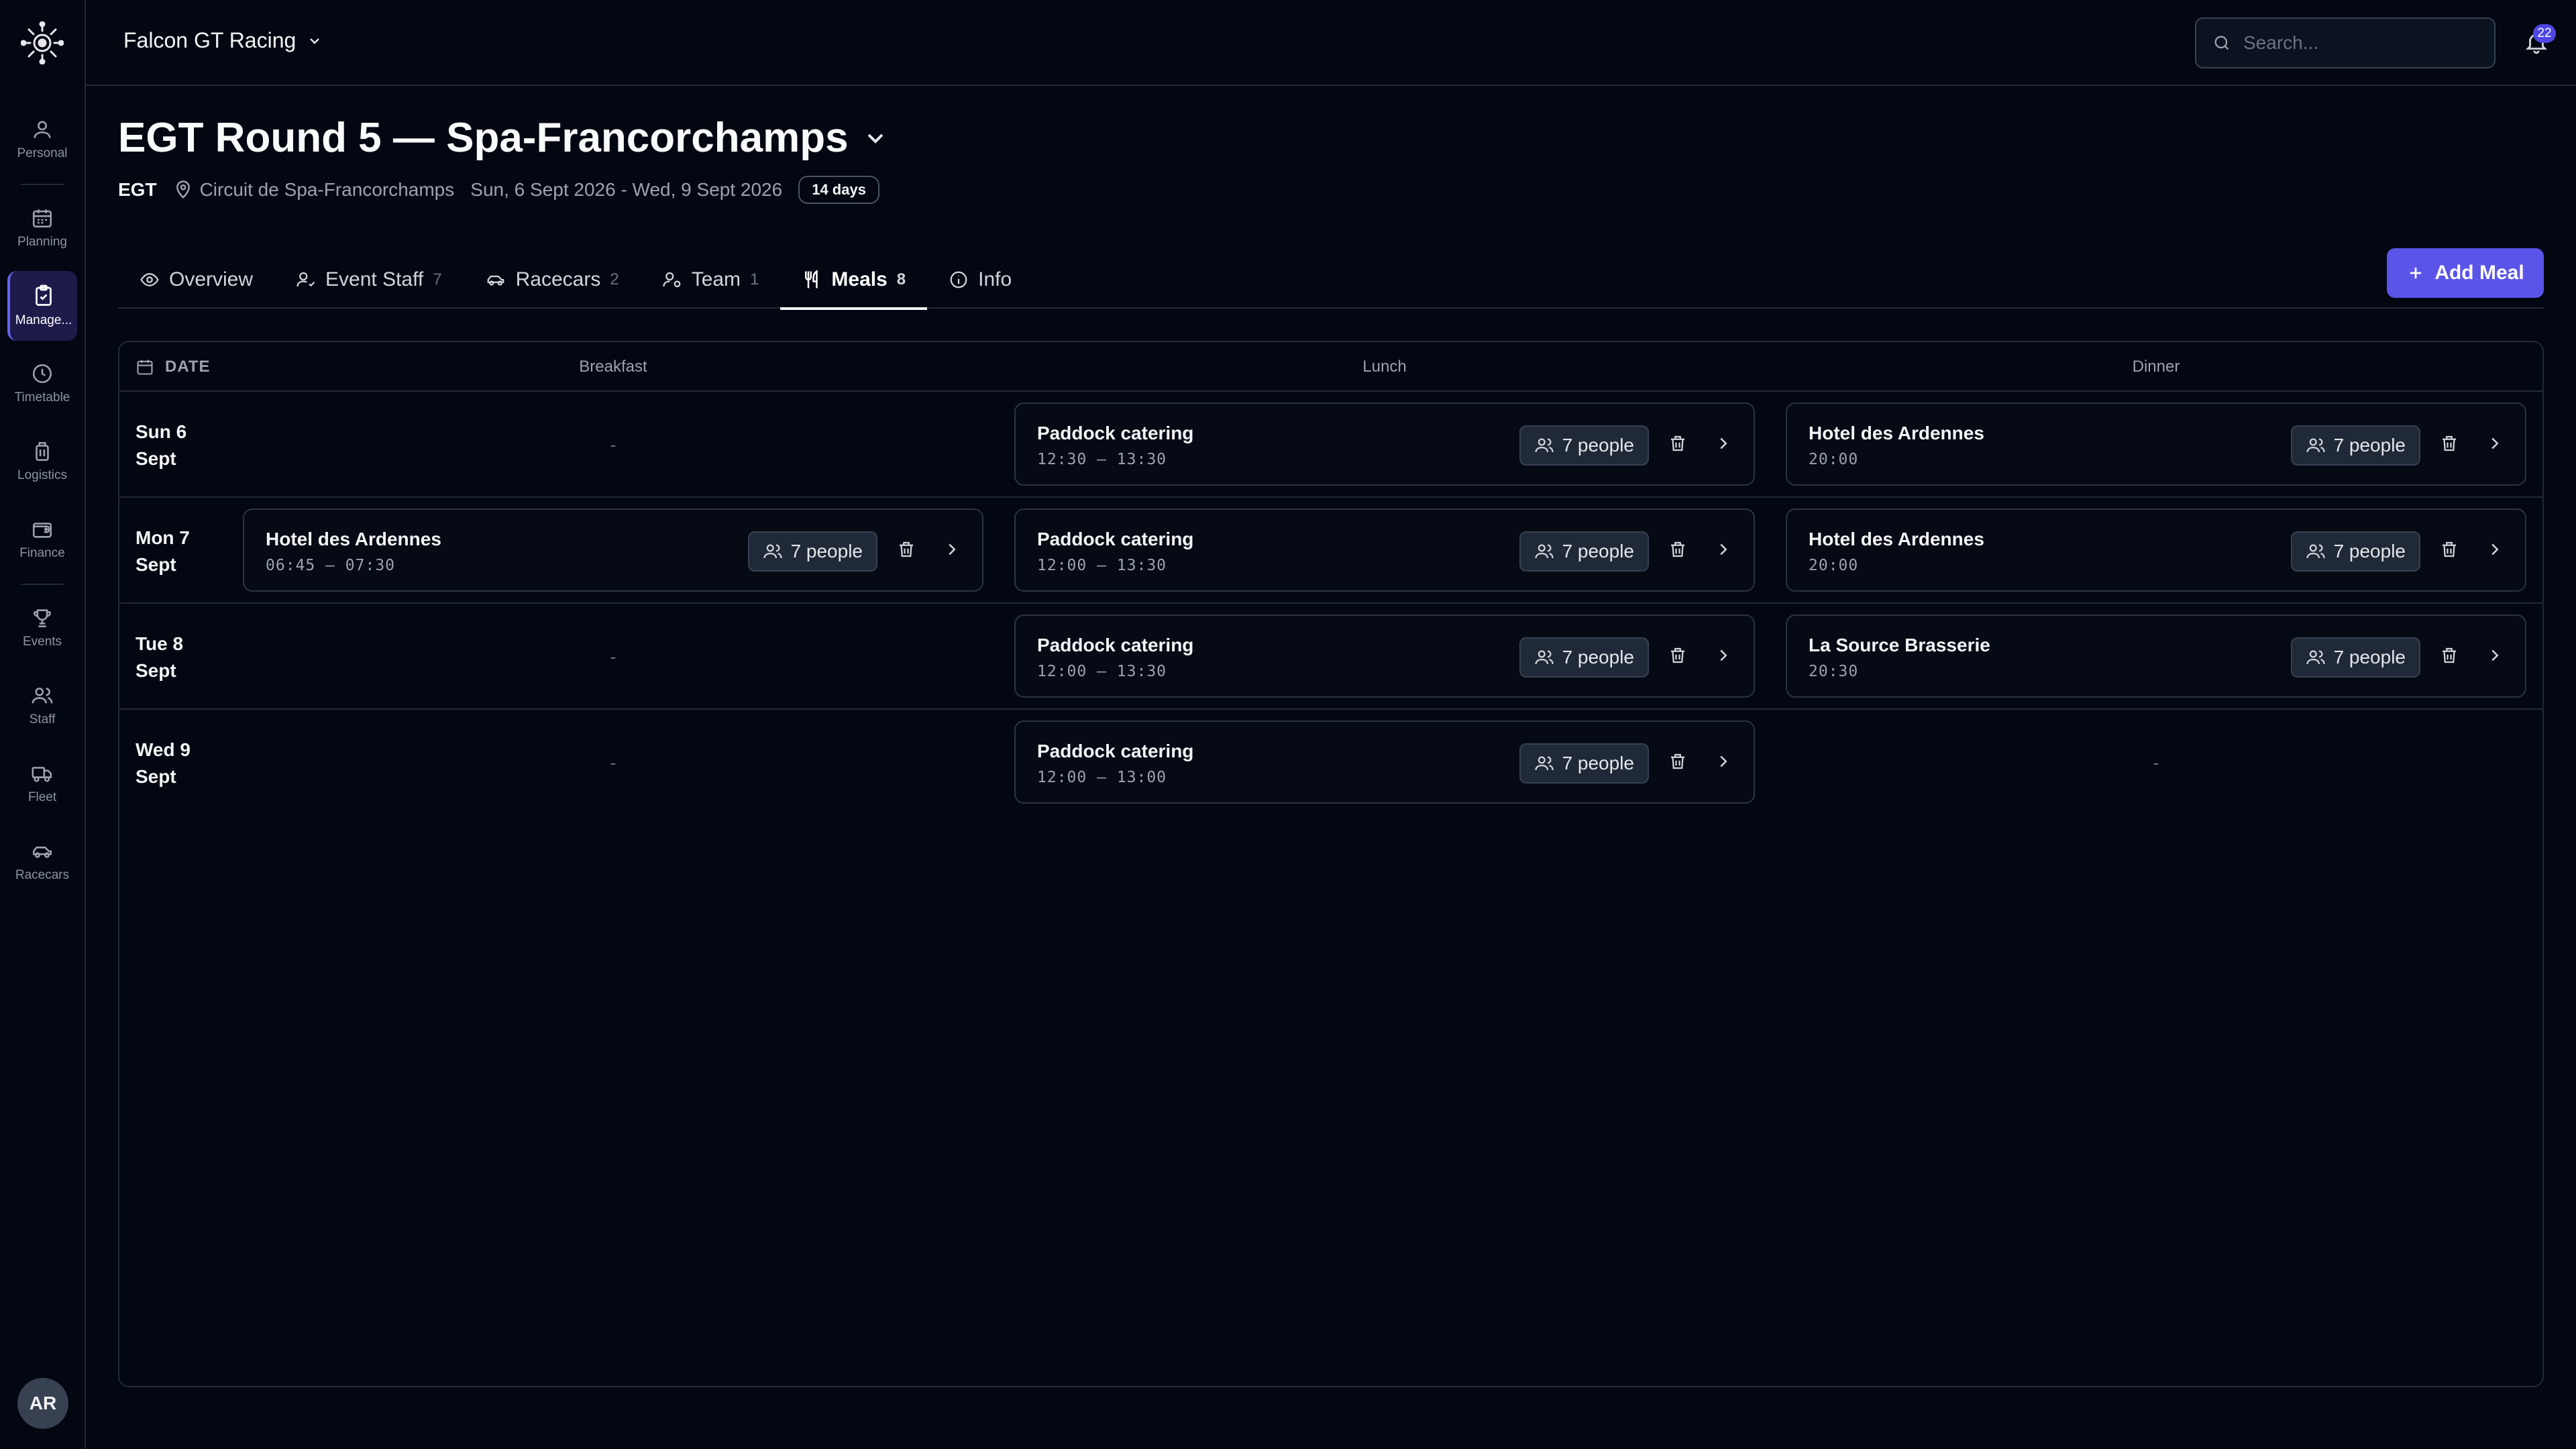 This screenshot has height=1449, width=2576. Describe the element at coordinates (42, 875) in the screenshot. I see `sidebar-item-label: Racecars` at that location.